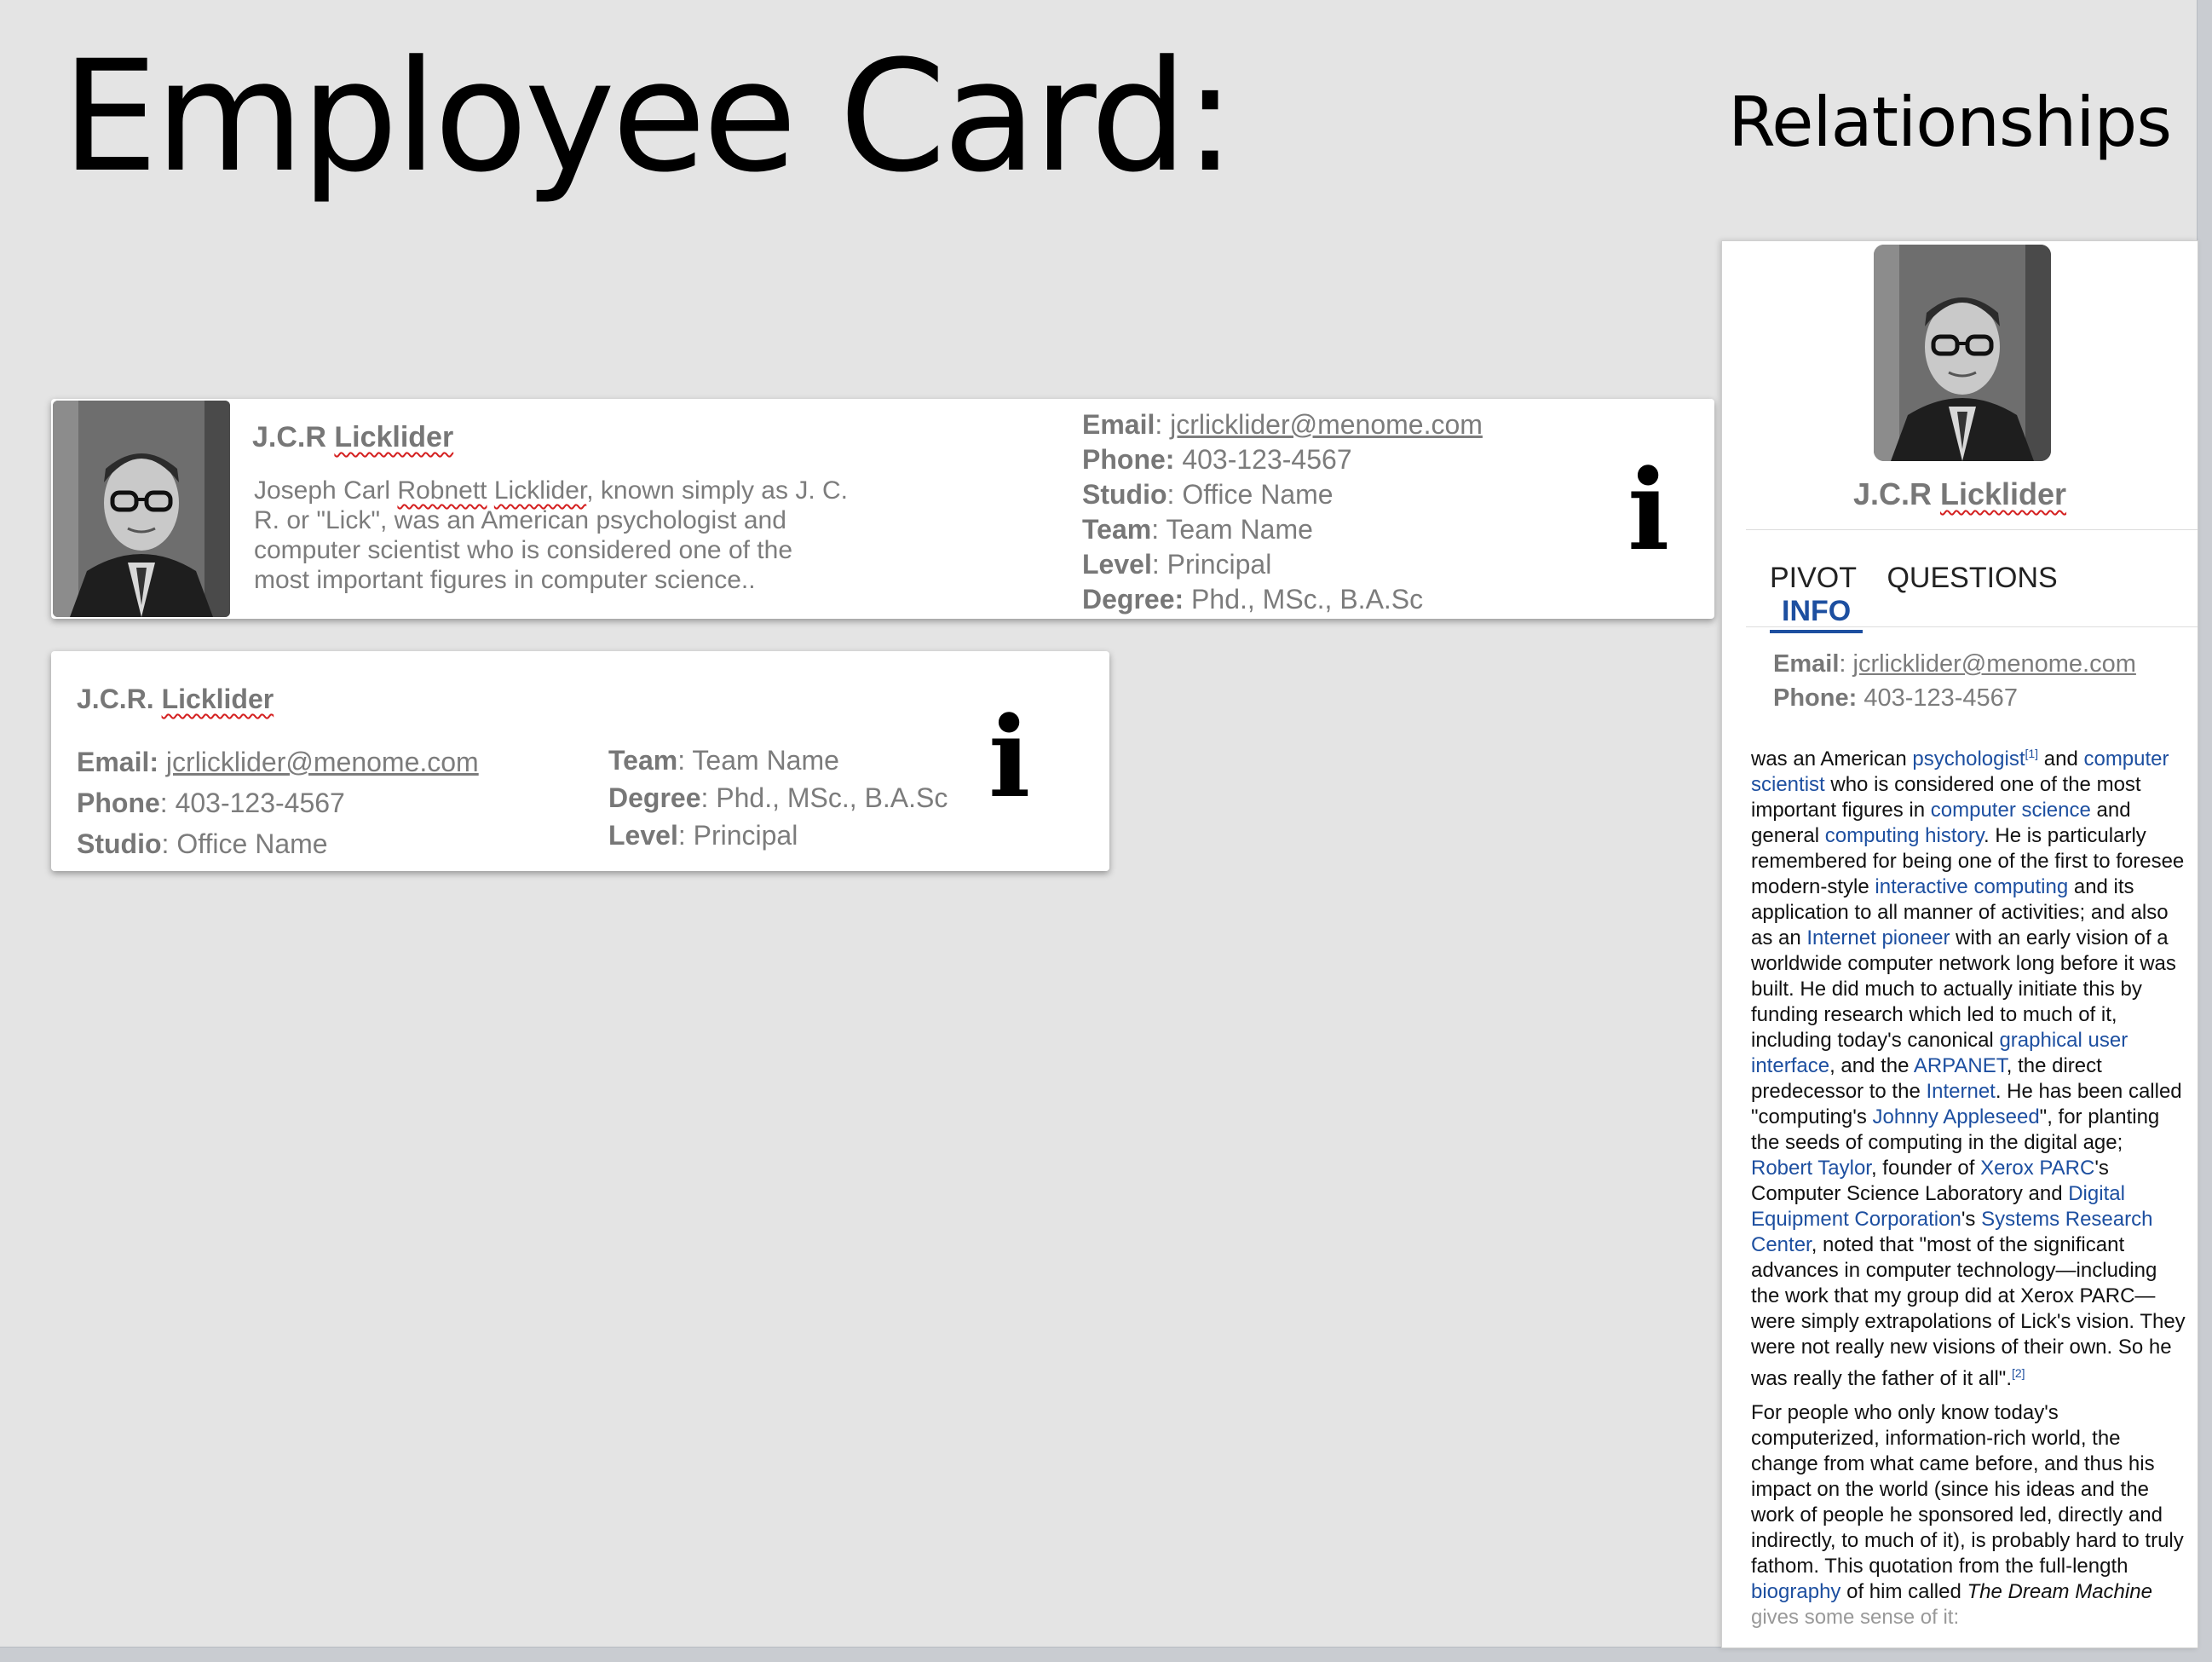  I want to click on degree-label: Degree:, so click(1133, 599).